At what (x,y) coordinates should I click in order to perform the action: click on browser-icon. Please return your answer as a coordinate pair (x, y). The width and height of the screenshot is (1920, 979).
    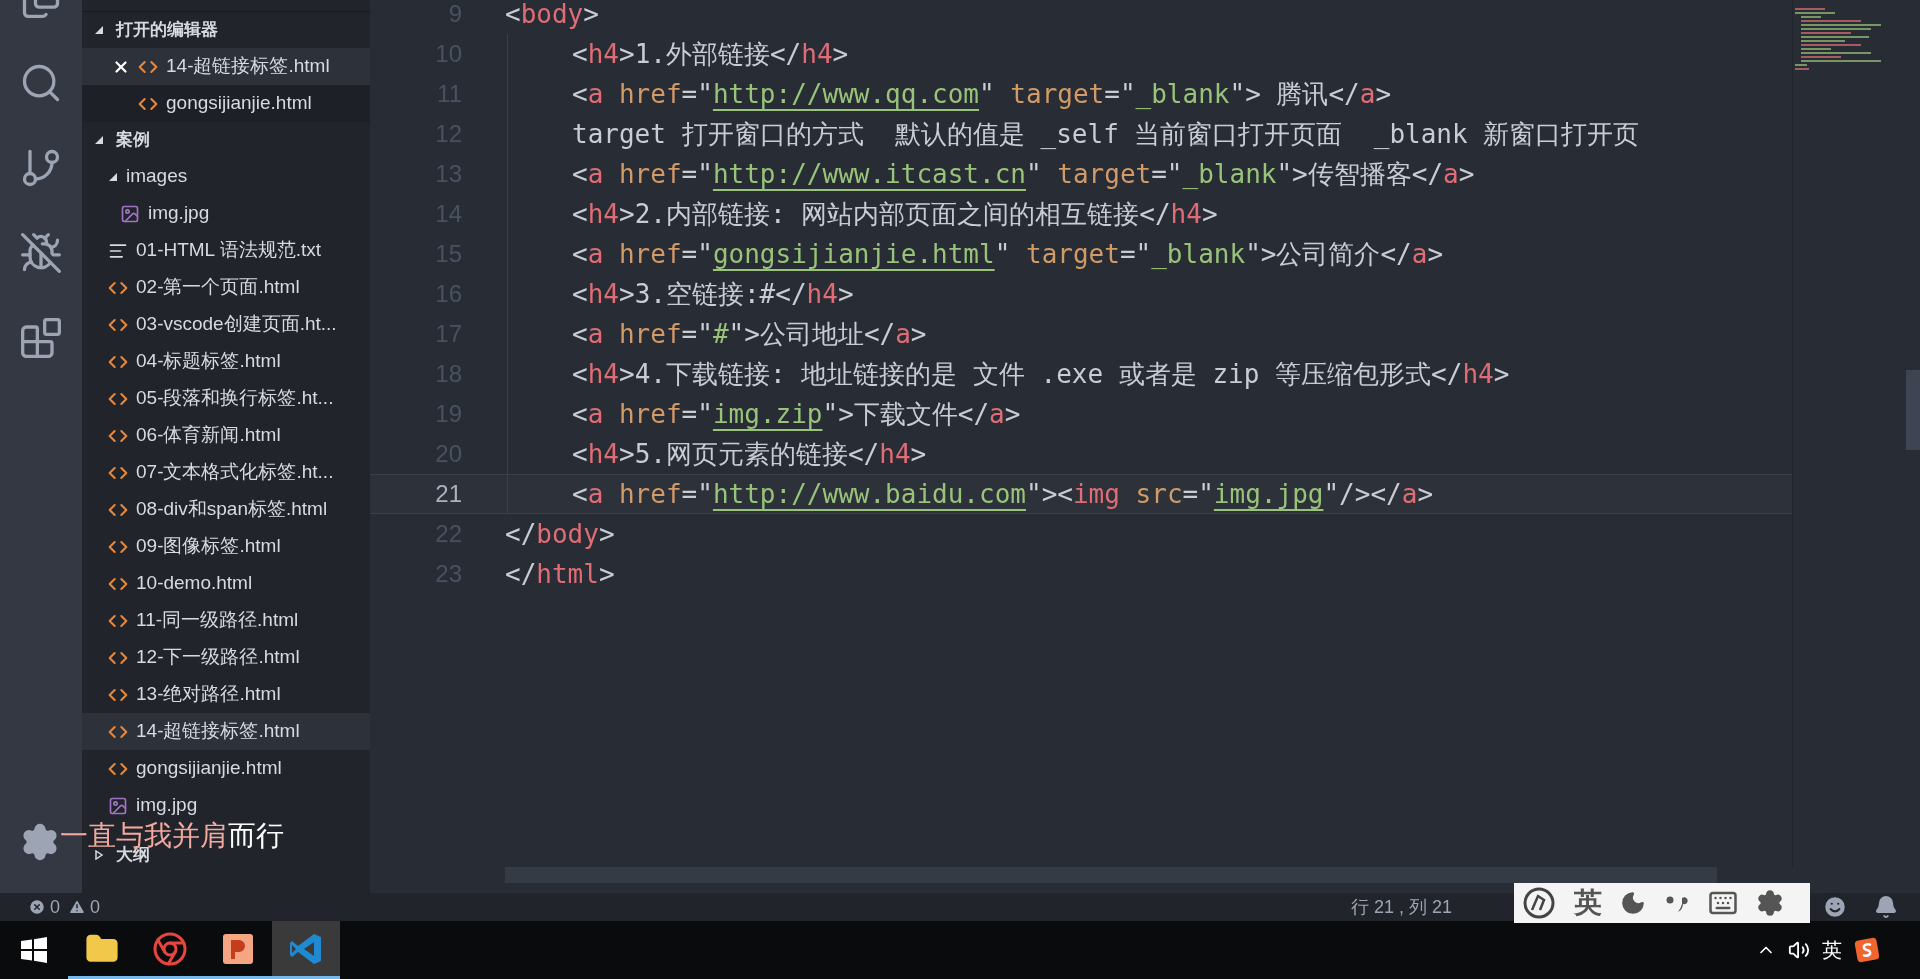
    Looking at the image, I should click on (170, 948).